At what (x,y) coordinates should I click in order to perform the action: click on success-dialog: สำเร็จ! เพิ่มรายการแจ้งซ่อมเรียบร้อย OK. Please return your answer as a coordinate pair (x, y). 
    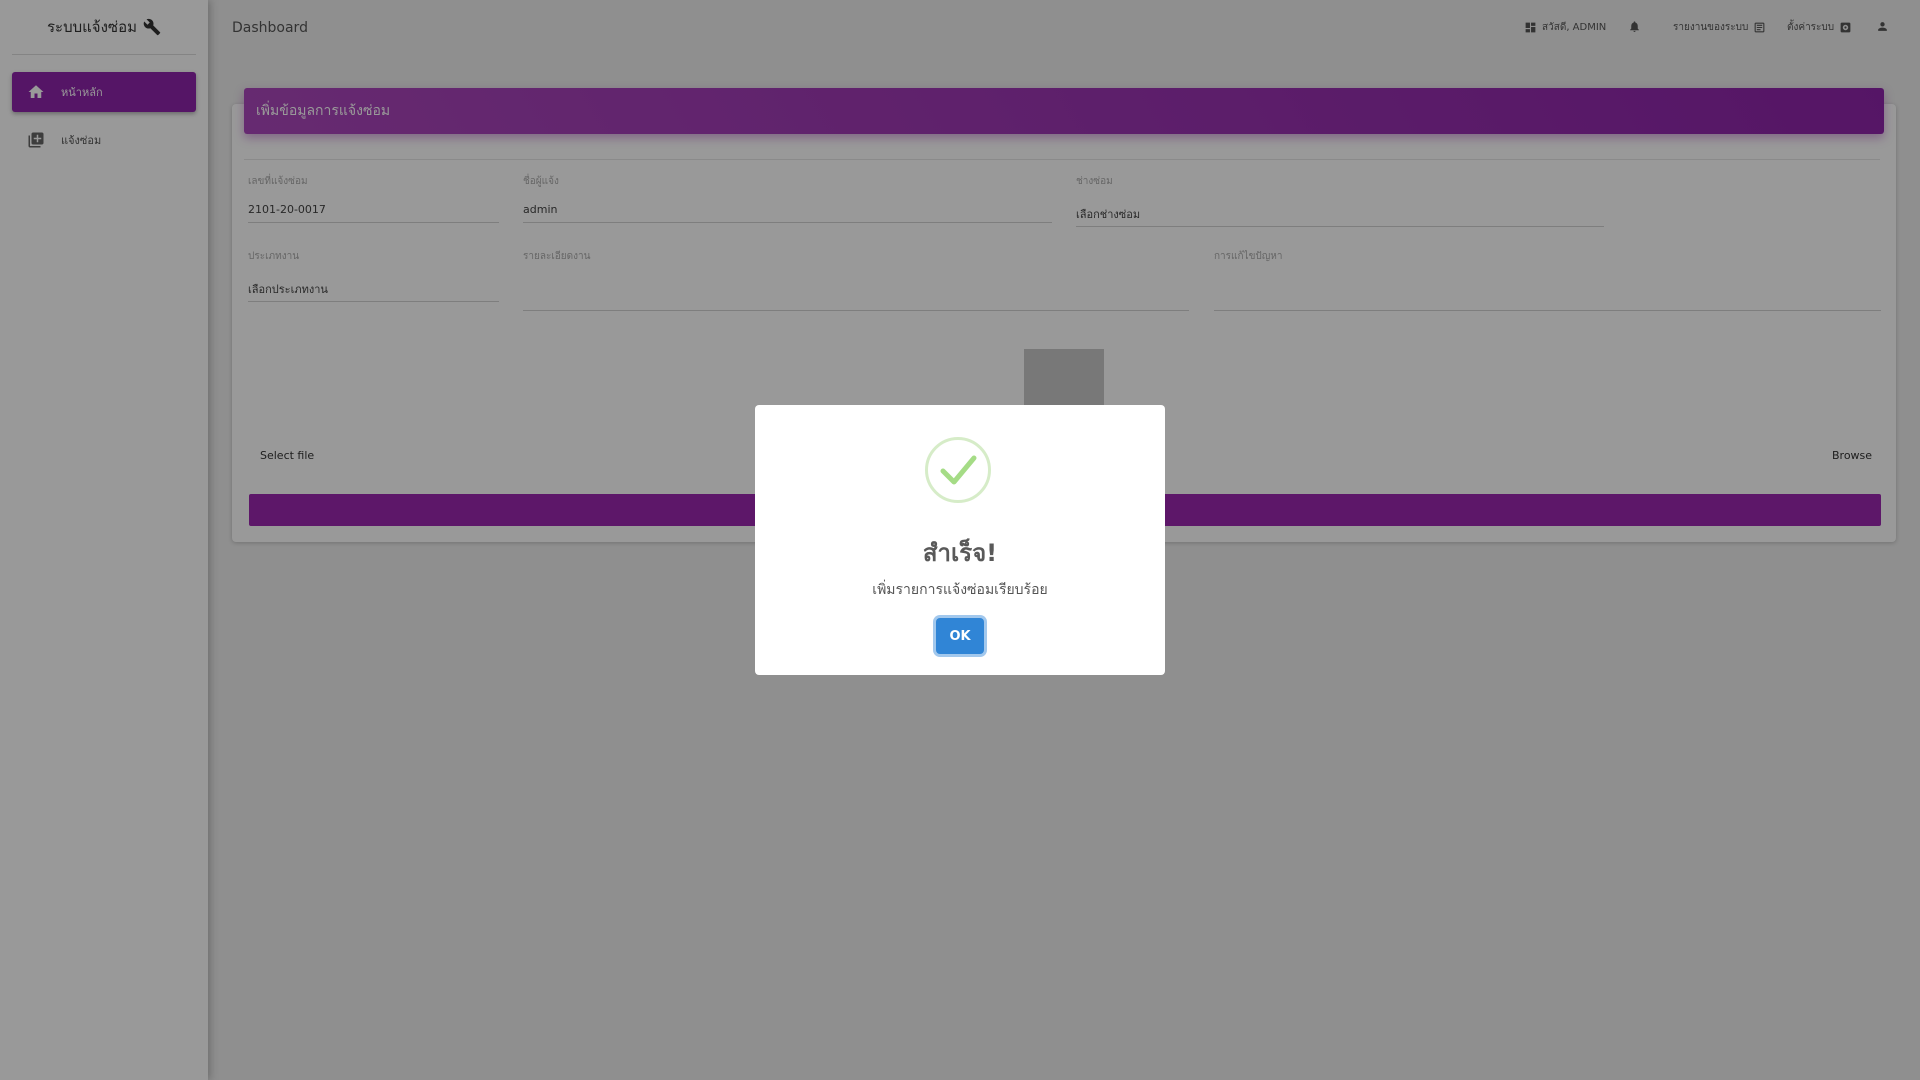
    Looking at the image, I should click on (960, 540).